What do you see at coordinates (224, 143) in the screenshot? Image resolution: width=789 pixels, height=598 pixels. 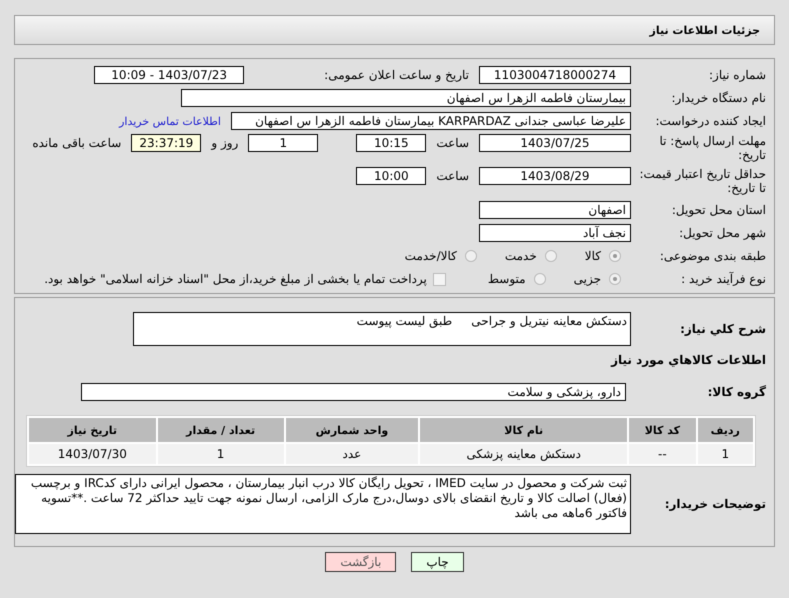 I see `days-label: روز و` at bounding box center [224, 143].